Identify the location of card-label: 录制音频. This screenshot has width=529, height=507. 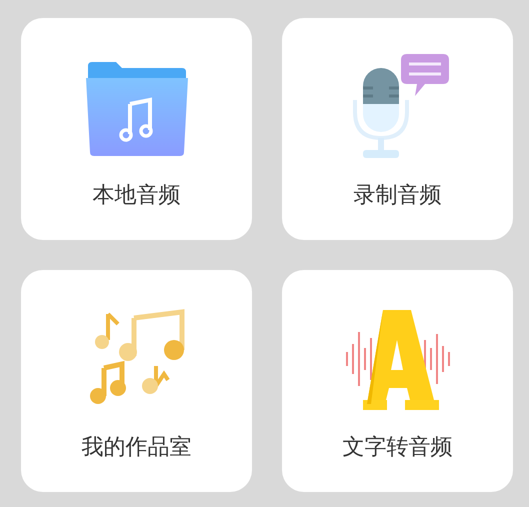
(398, 196).